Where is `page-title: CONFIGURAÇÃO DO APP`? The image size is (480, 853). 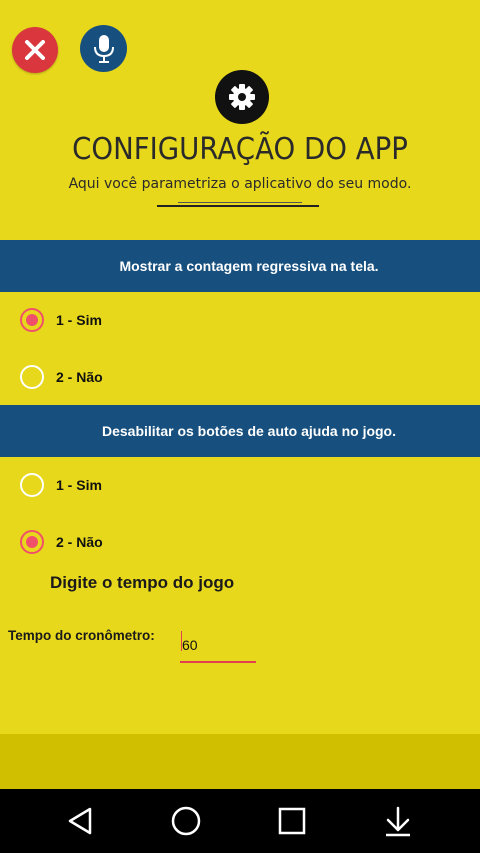
page-title: CONFIGURAÇÃO DO APP is located at coordinates (240, 149).